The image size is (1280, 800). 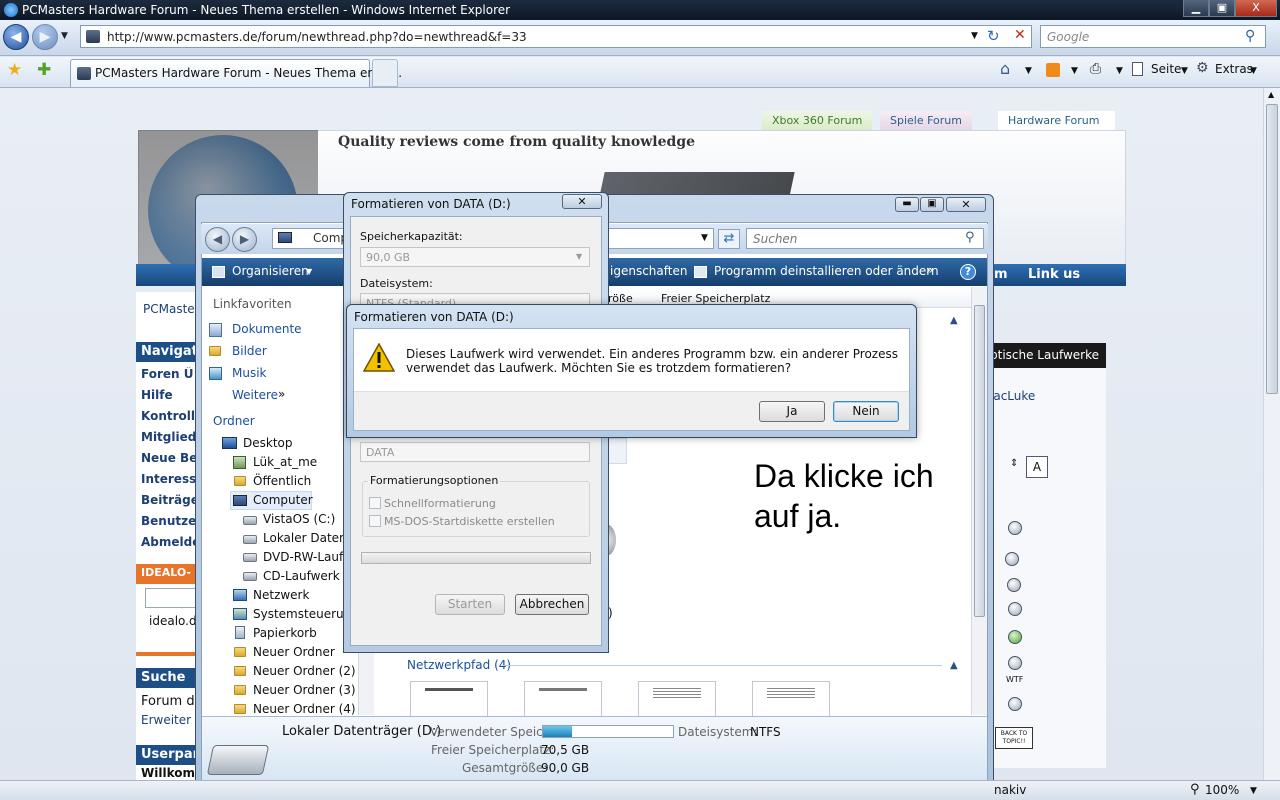 What do you see at coordinates (1020, 35) in the screenshot?
I see `stop-icon: ✕` at bounding box center [1020, 35].